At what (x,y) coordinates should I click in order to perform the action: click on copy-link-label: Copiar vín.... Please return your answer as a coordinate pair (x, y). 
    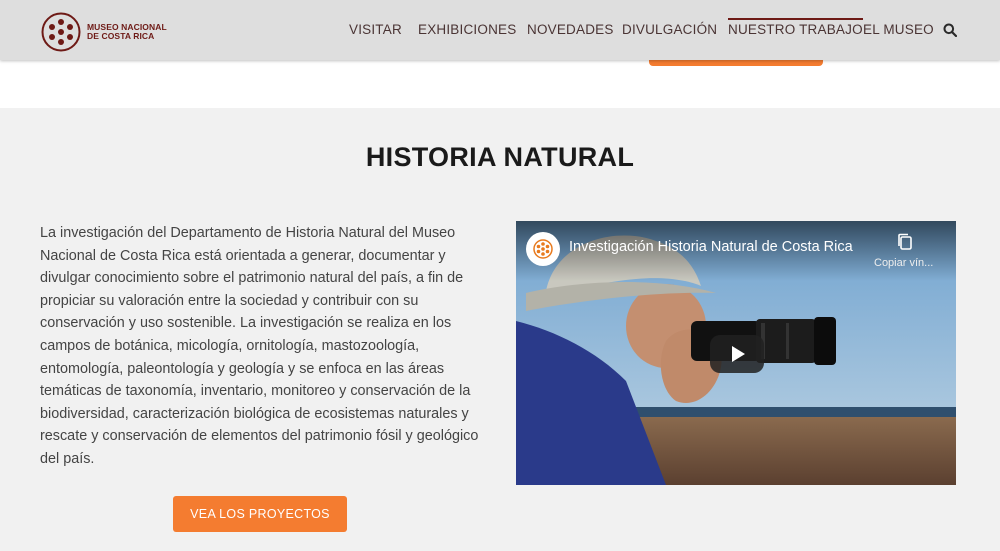
    Looking at the image, I should click on (903, 263).